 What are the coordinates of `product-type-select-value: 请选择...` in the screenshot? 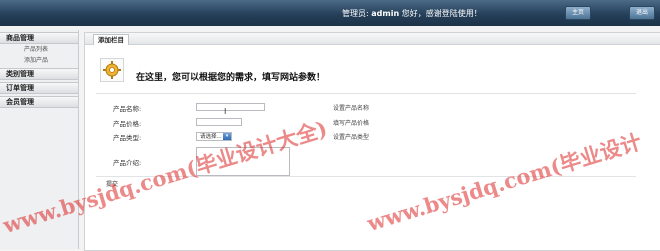 It's located at (211, 137).